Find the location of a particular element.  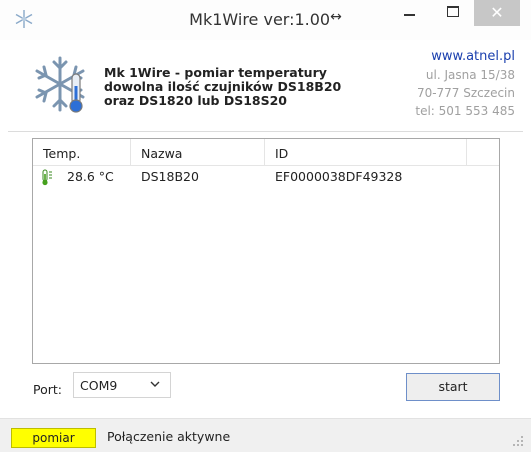

description-line-3: oraz DS1820 lub DS18S20 is located at coordinates (195, 100).